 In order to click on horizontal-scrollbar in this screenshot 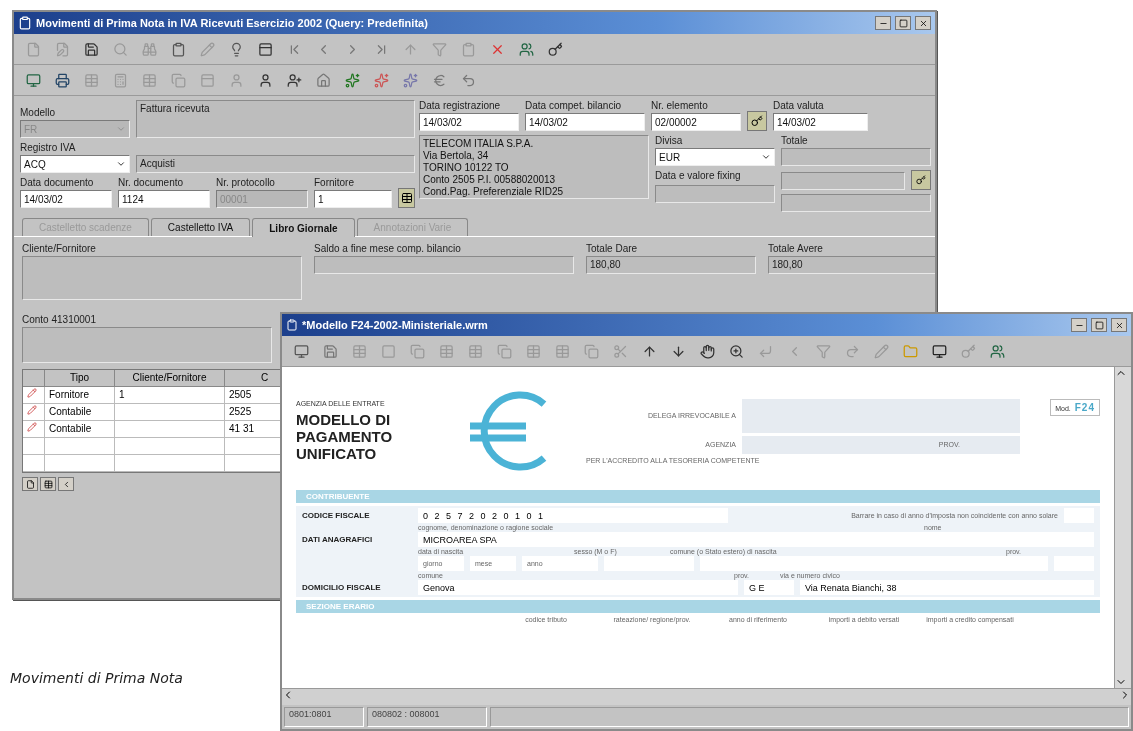, I will do `click(706, 696)`.